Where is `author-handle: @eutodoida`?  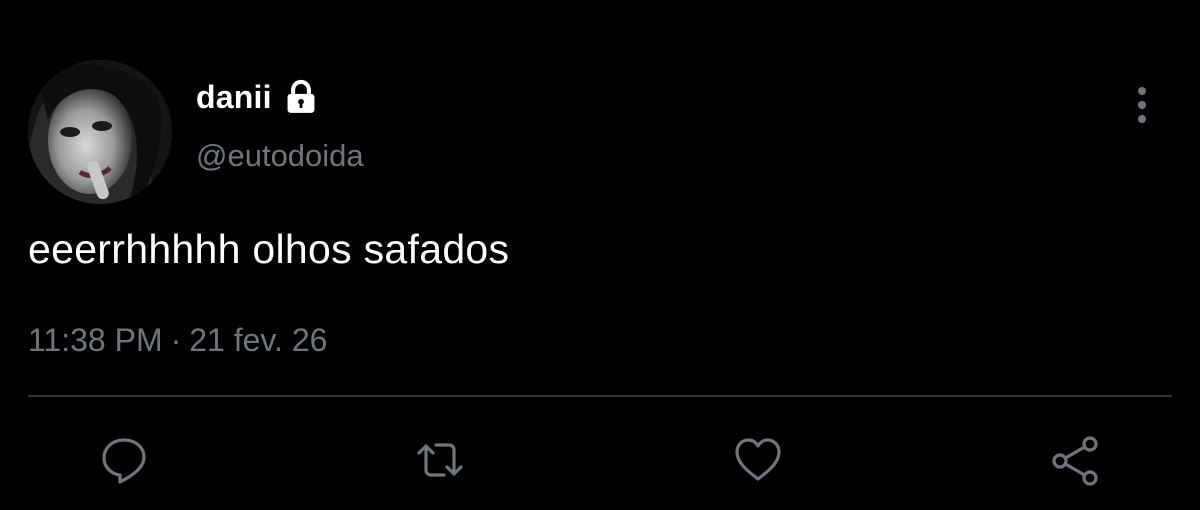
author-handle: @eutodoida is located at coordinates (280, 156).